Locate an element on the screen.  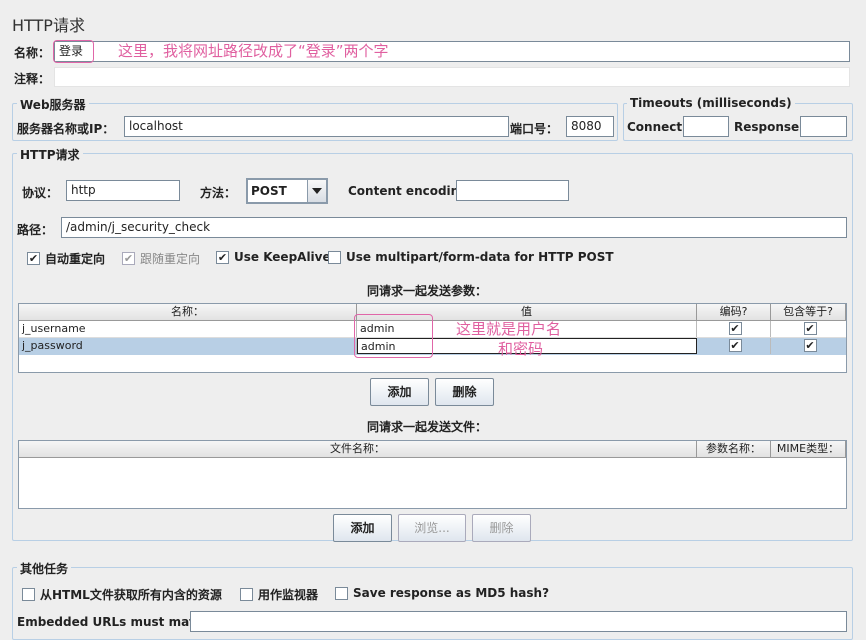
monitor-option: 用作监视器 is located at coordinates (279, 594).